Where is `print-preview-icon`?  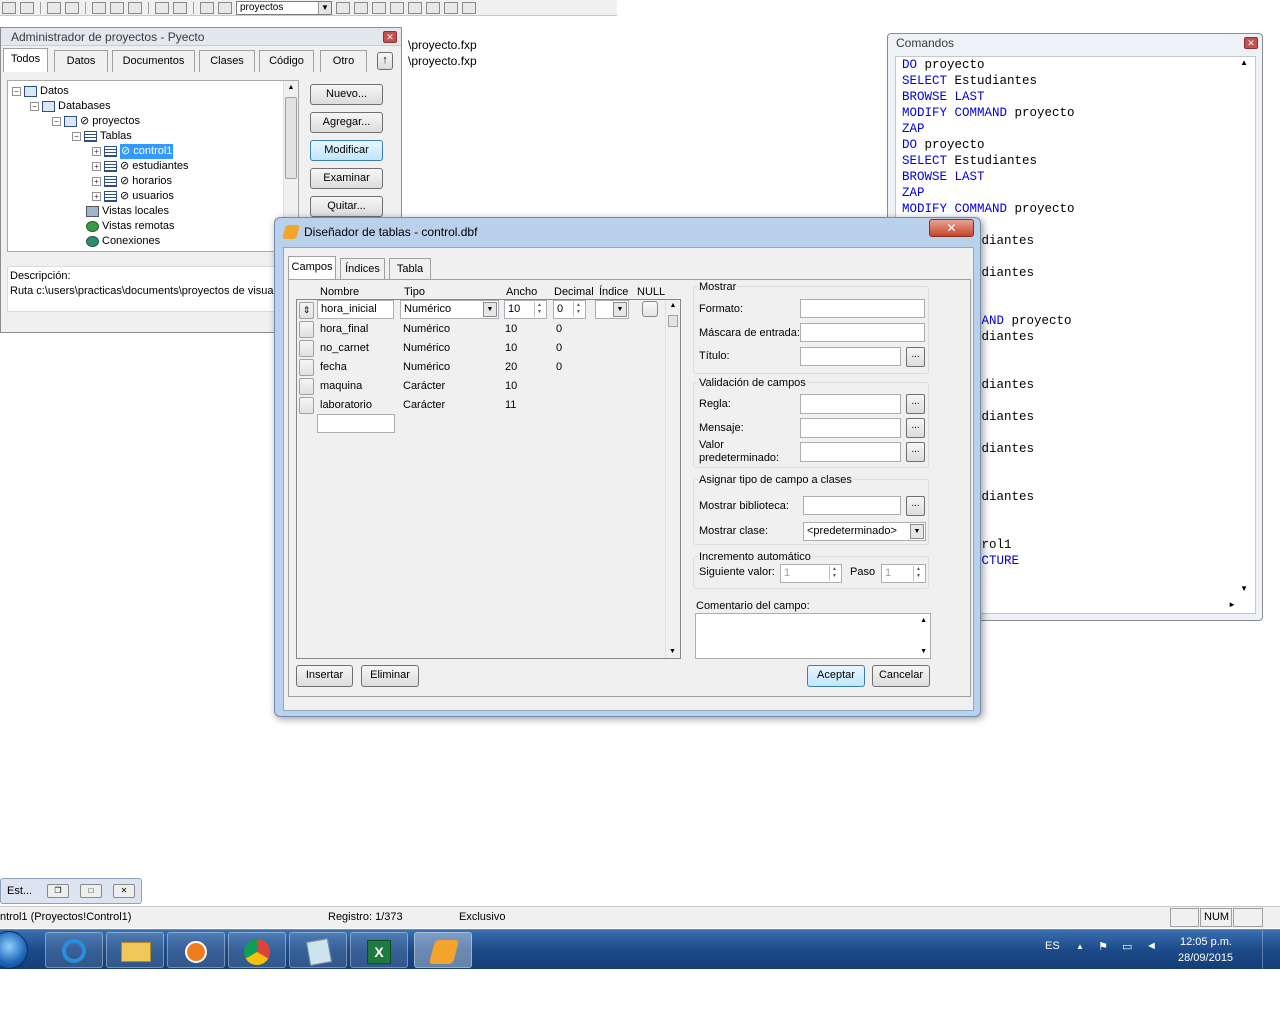 print-preview-icon is located at coordinates (72, 7).